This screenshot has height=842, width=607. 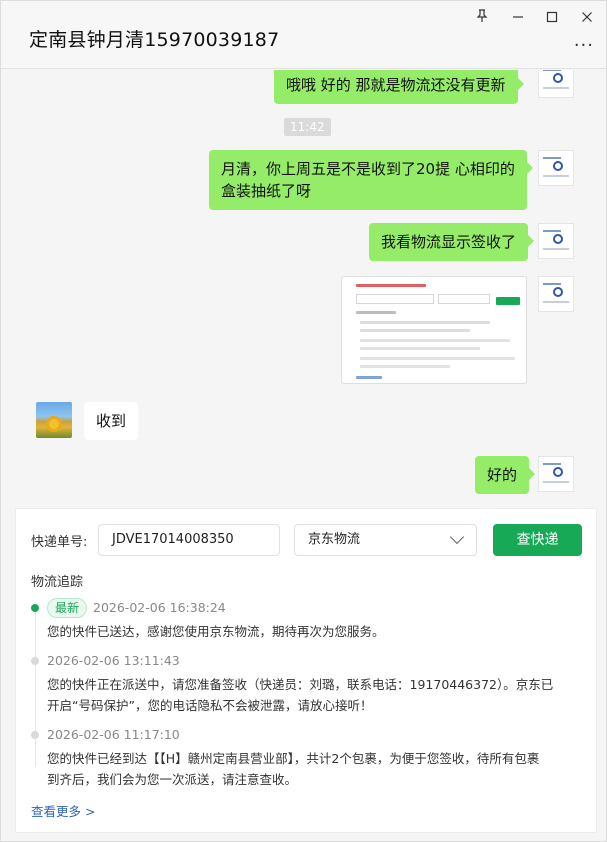 I want to click on tracking-number-input: JDVE17014008350, so click(x=189, y=540).